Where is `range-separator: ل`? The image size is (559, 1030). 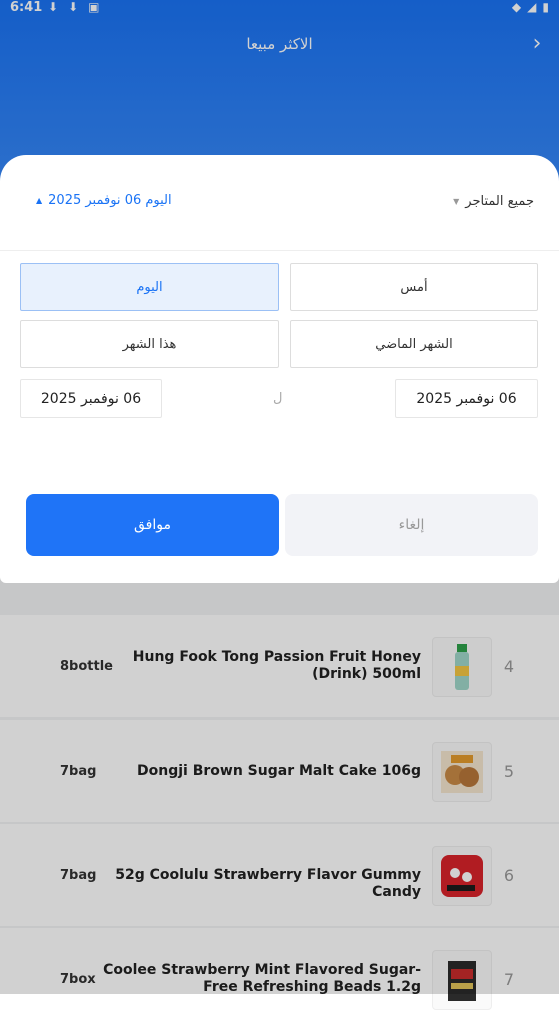 range-separator: ل is located at coordinates (278, 398).